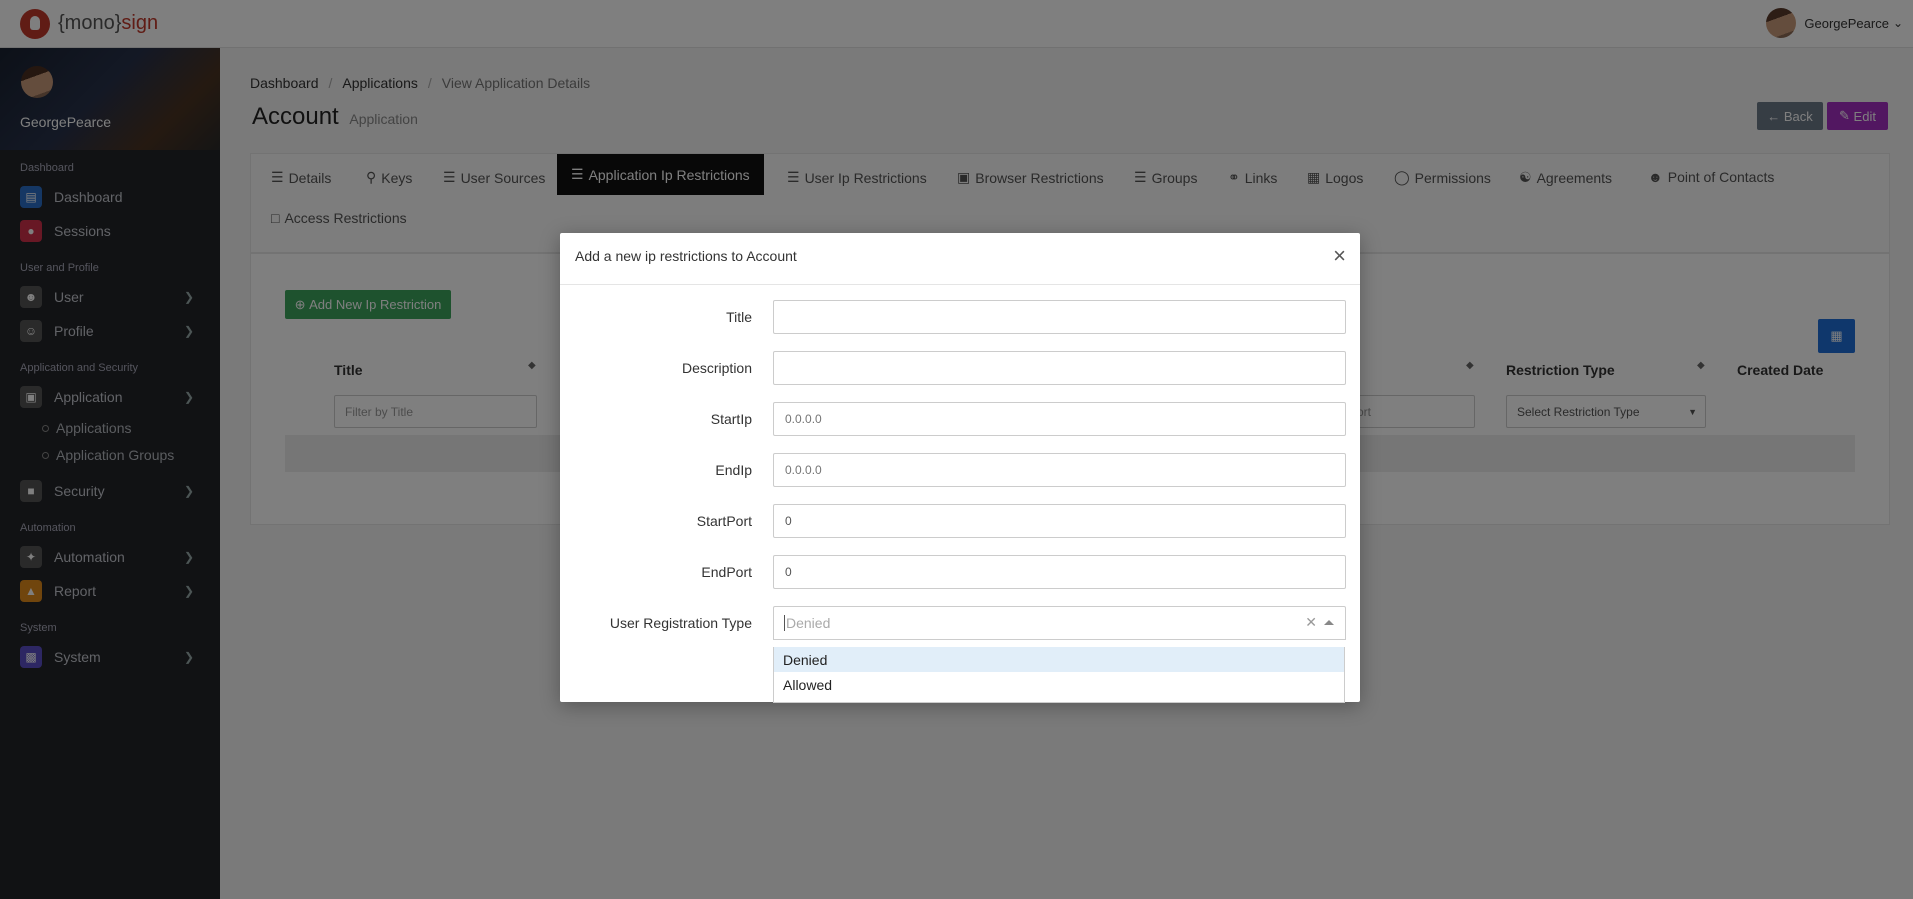 The height and width of the screenshot is (899, 1913). I want to click on text-cursor, so click(784, 623).